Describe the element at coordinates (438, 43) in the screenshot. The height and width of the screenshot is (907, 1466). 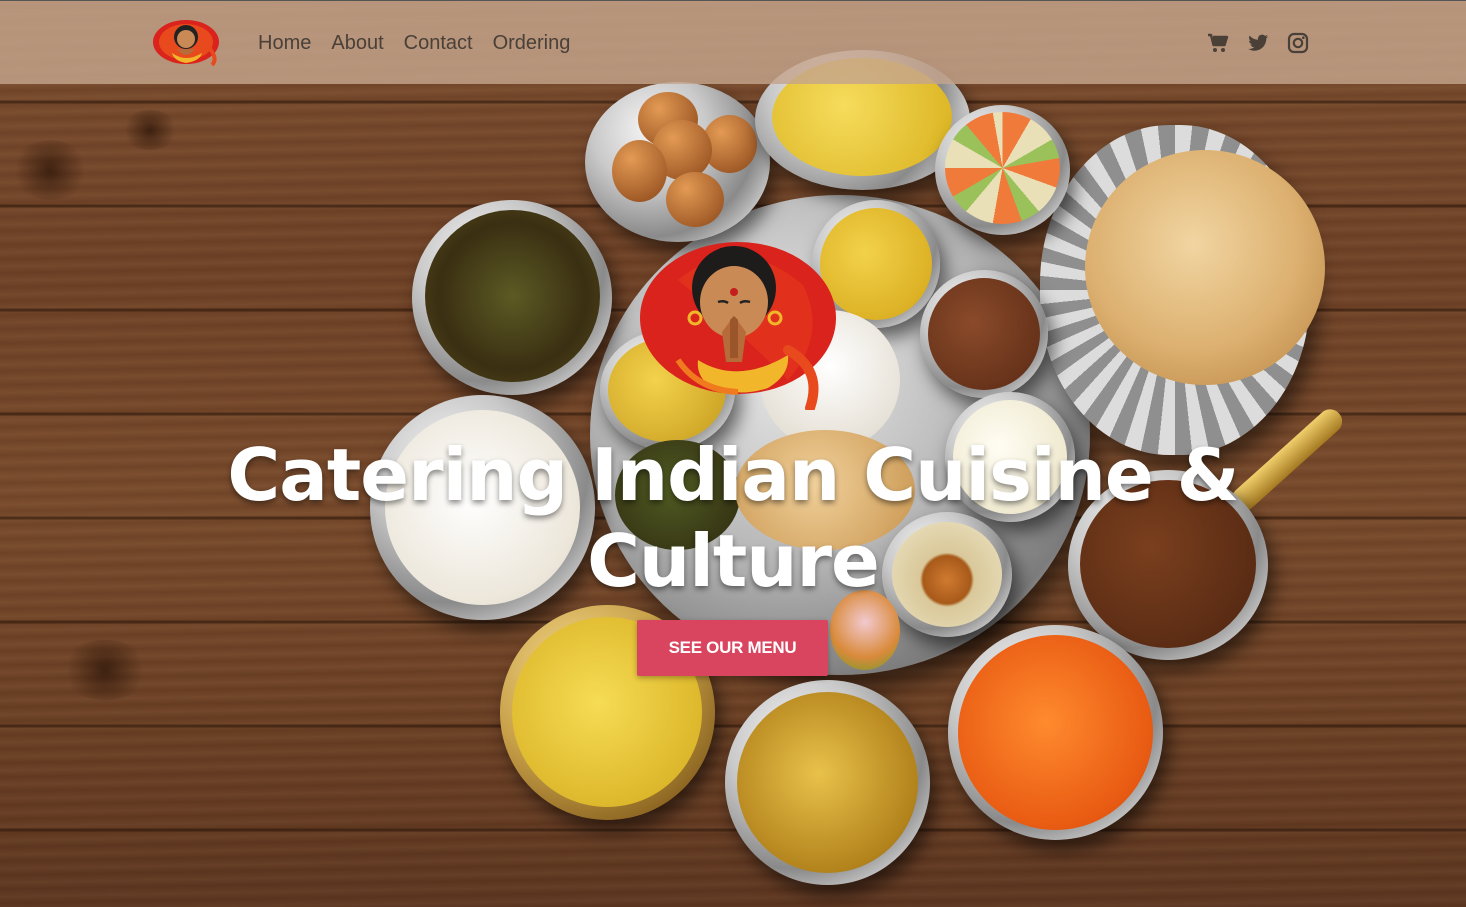
I see `nav-link-contact: Contact` at that location.